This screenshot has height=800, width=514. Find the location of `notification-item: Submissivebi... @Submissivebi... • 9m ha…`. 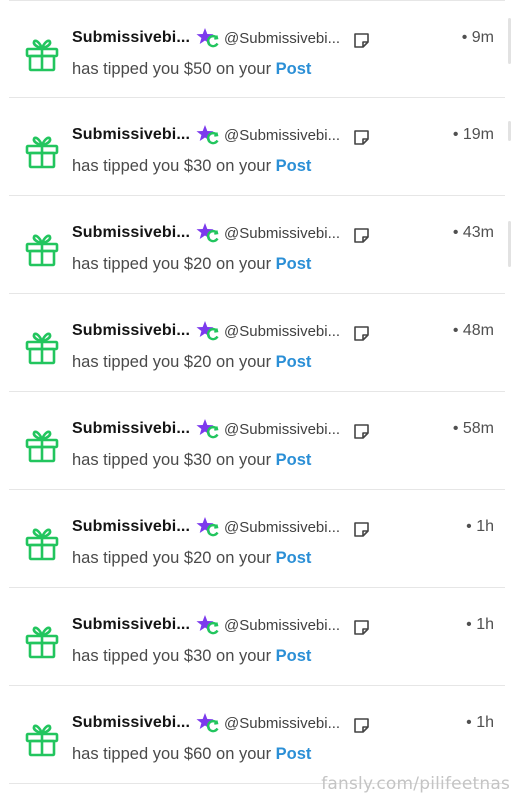

notification-item: Submissivebi... @Submissivebi... • 9m ha… is located at coordinates (257, 49).